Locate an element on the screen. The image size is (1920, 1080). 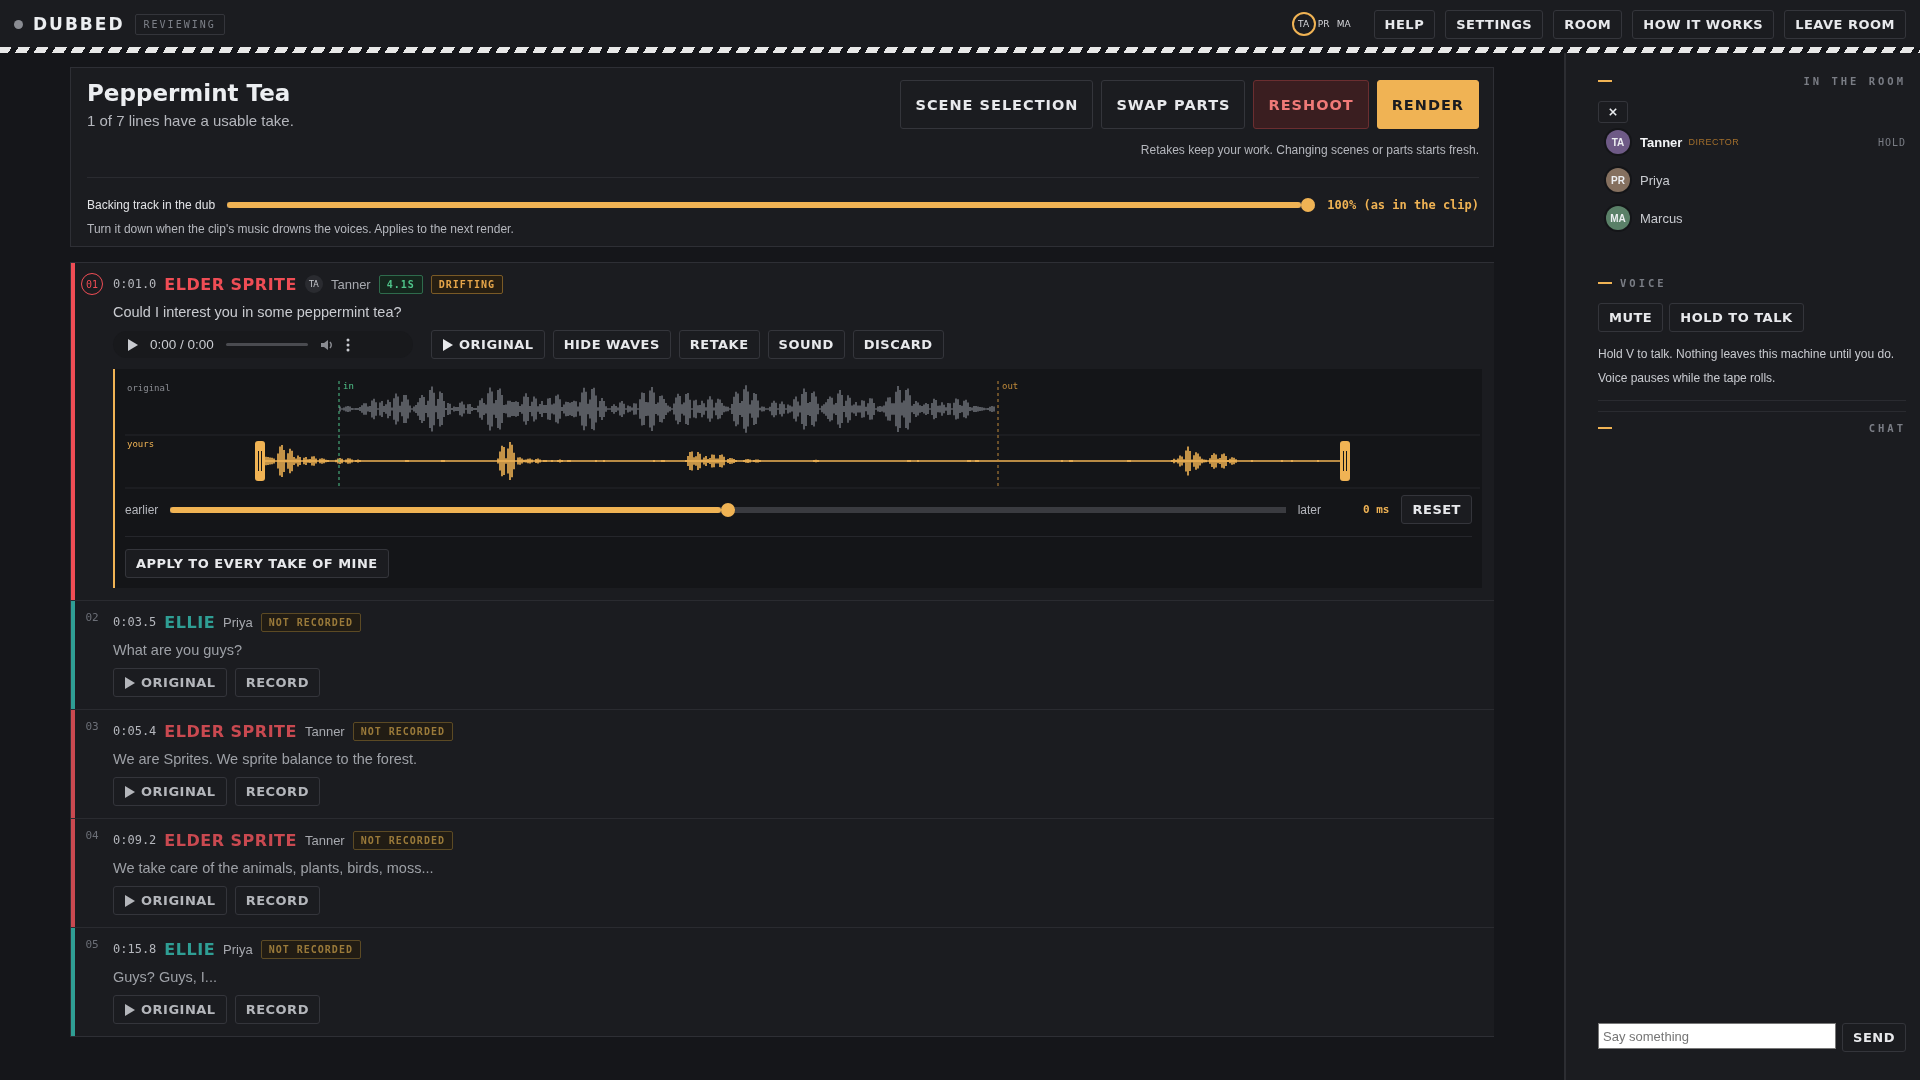
action-button: SCENE SELECTION is located at coordinates (997, 104).